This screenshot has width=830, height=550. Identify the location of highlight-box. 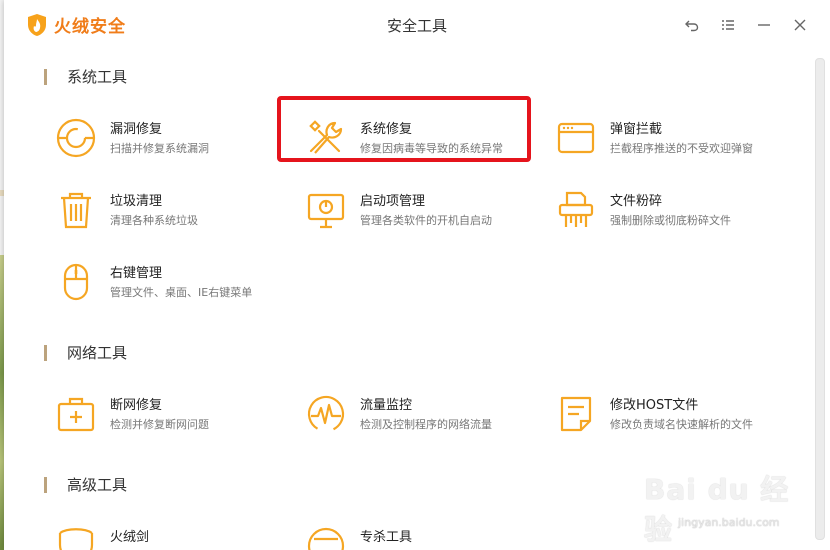
(404, 129).